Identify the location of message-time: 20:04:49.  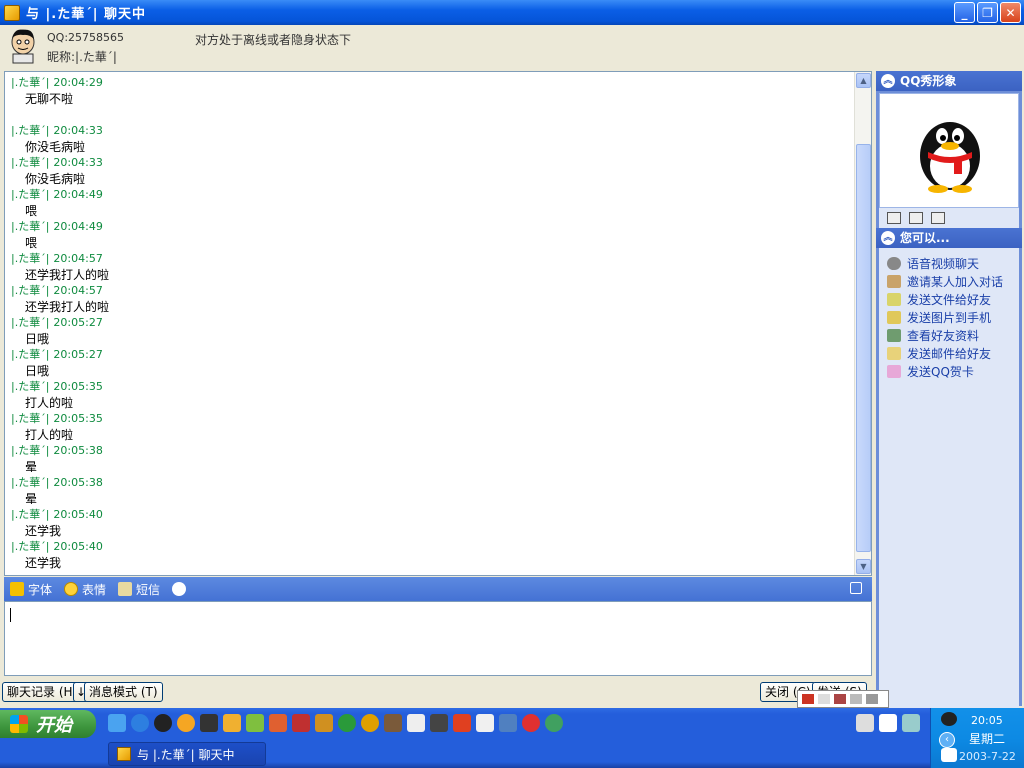
(78, 226).